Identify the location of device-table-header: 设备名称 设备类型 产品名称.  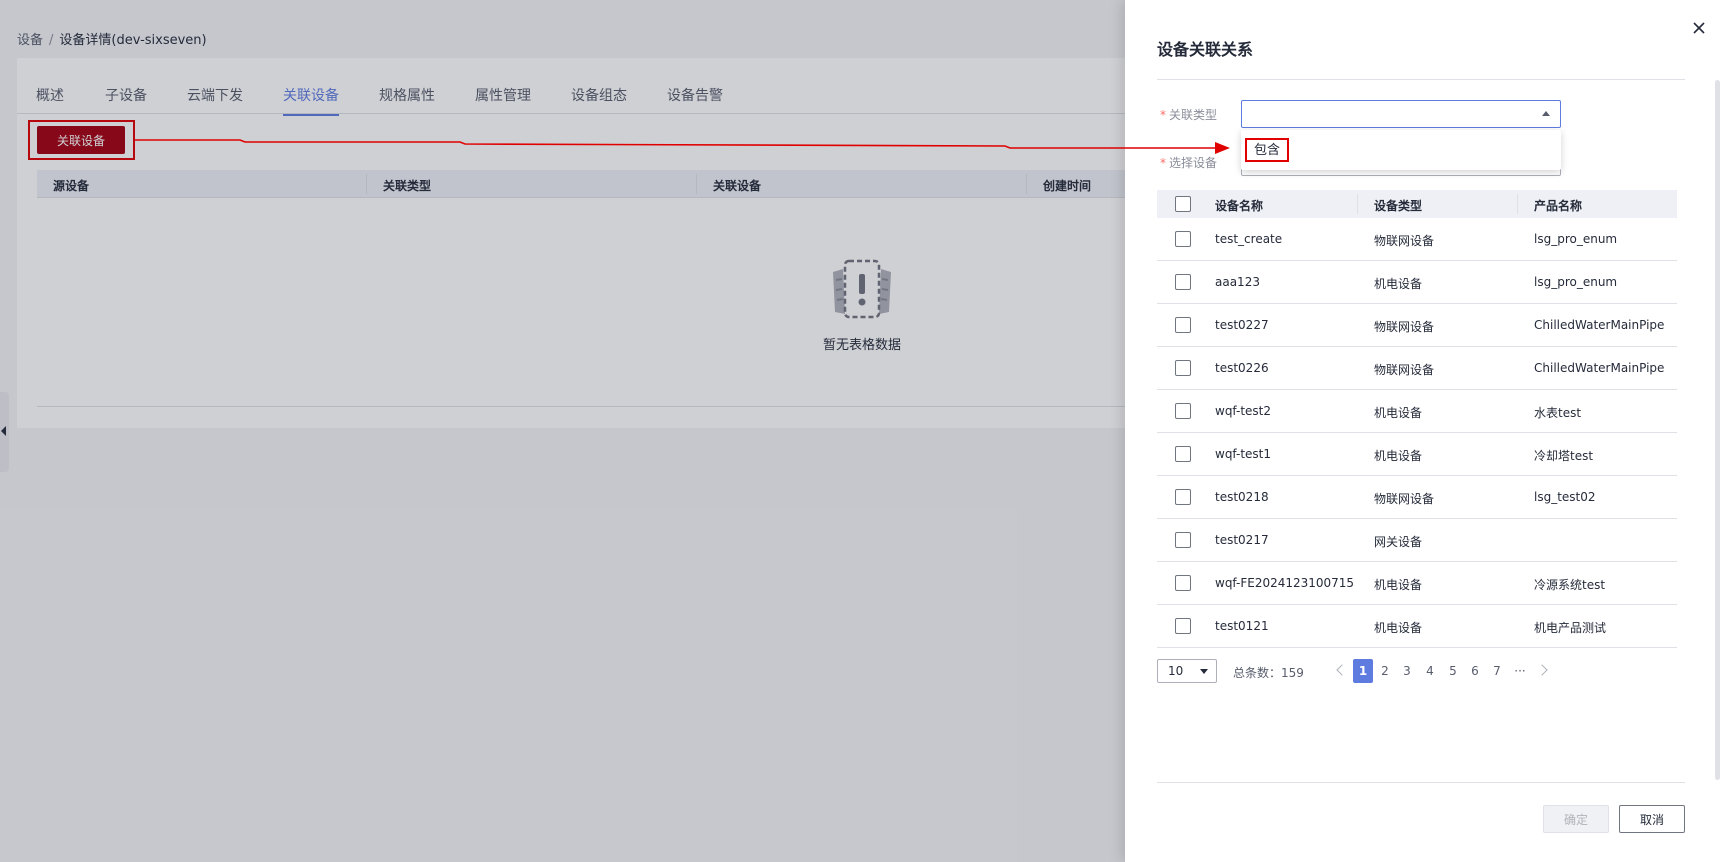
(1417, 204).